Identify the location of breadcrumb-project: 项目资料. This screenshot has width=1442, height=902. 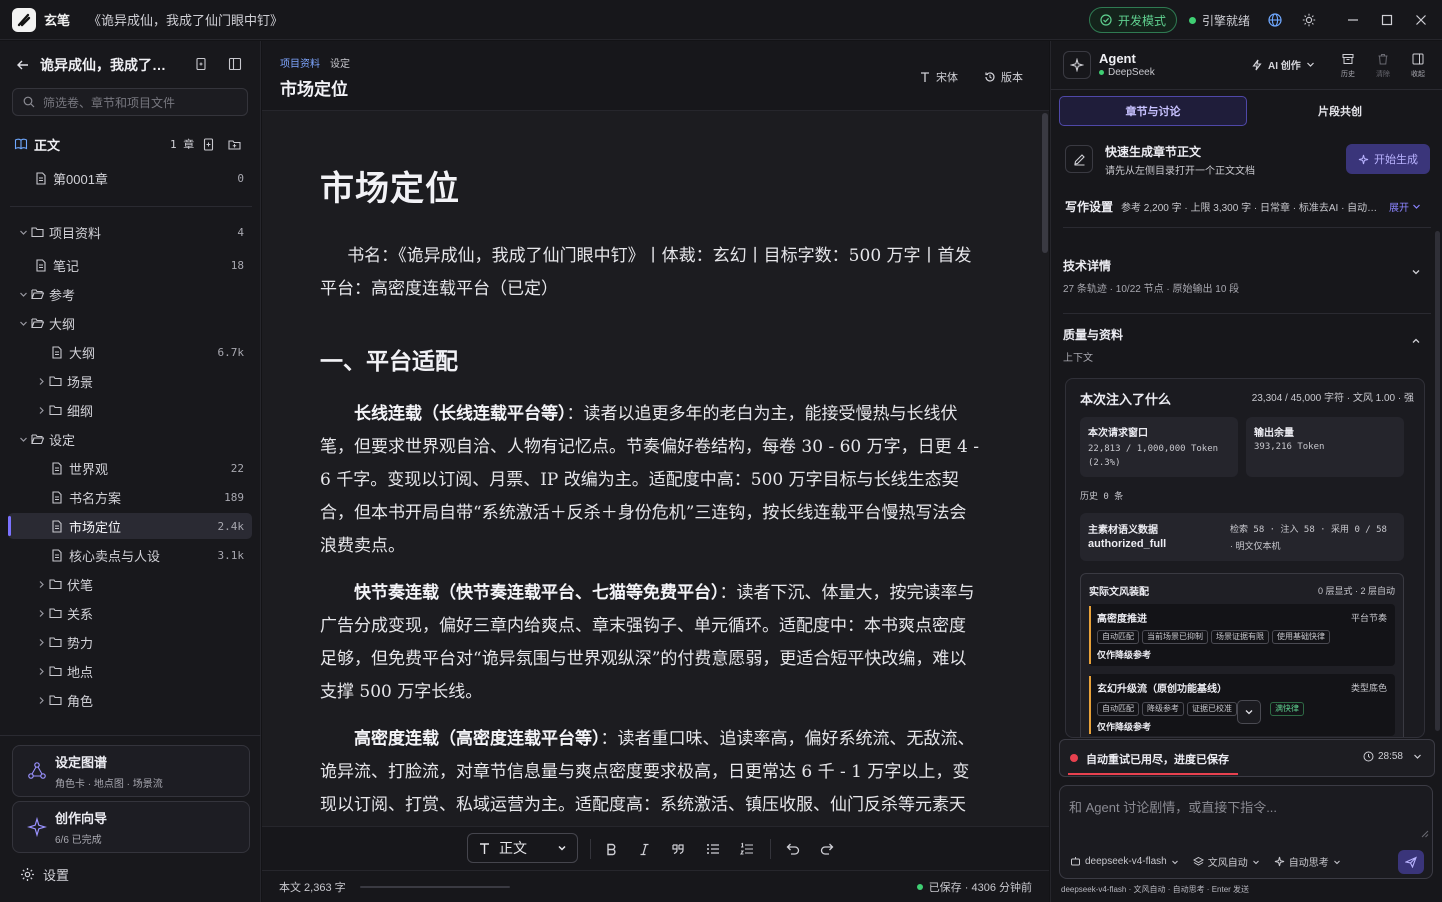
(300, 62).